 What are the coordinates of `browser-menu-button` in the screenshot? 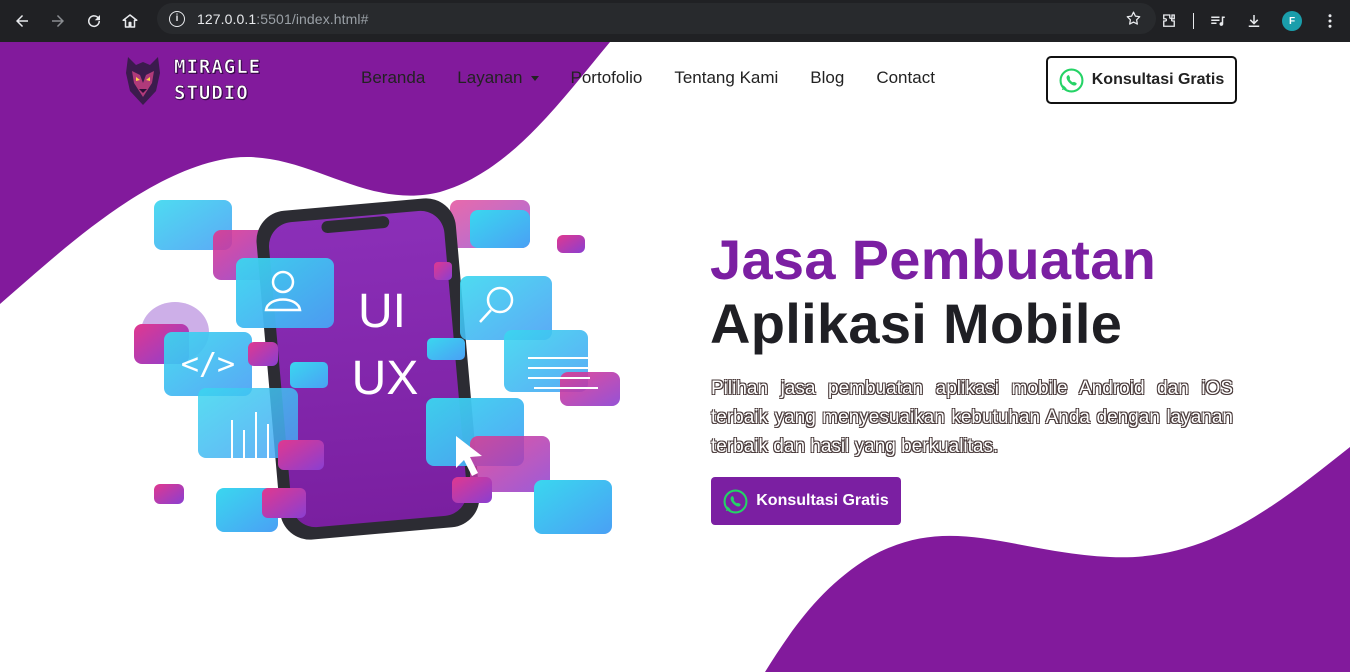 It's located at (1330, 21).